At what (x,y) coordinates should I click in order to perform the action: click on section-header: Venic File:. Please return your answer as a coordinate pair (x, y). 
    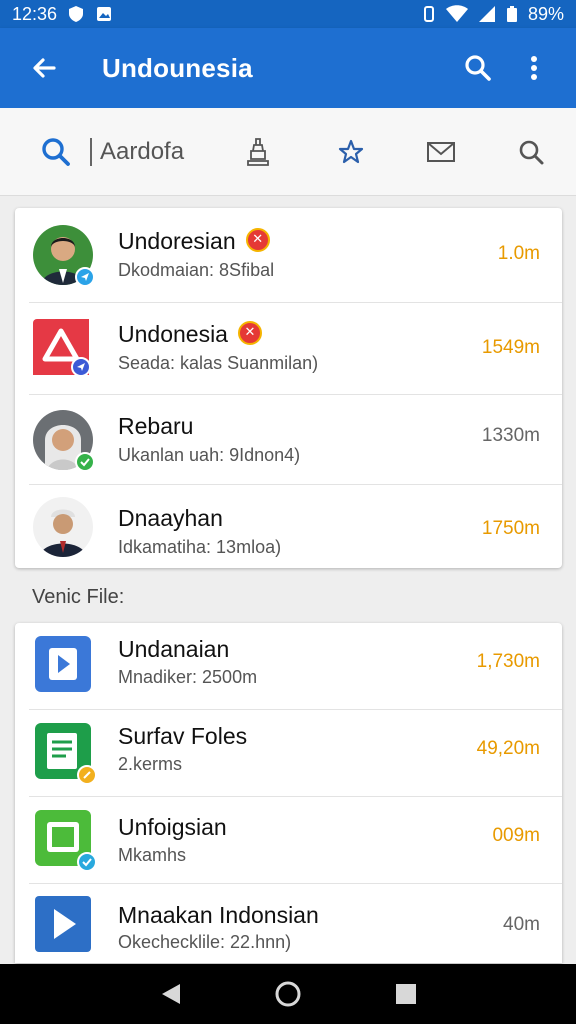
    Looking at the image, I should click on (78, 597).